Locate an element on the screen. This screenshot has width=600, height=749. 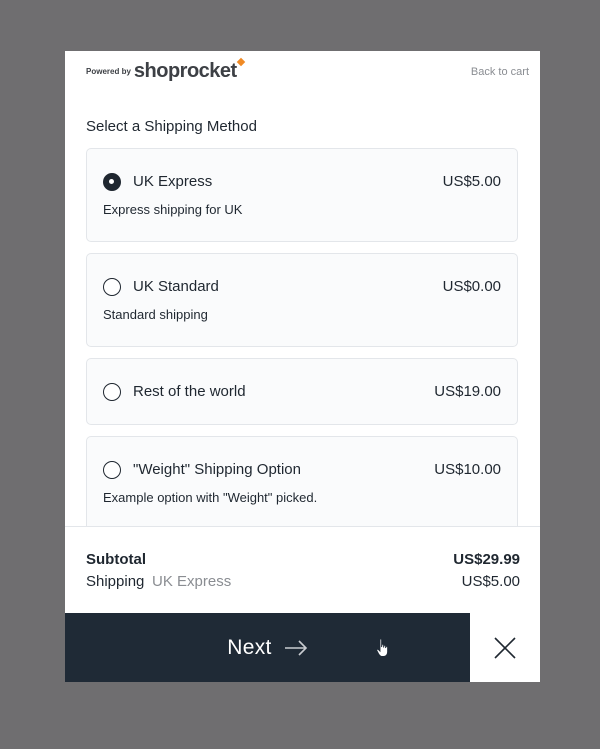
rocket-flame-icon is located at coordinates (240, 62).